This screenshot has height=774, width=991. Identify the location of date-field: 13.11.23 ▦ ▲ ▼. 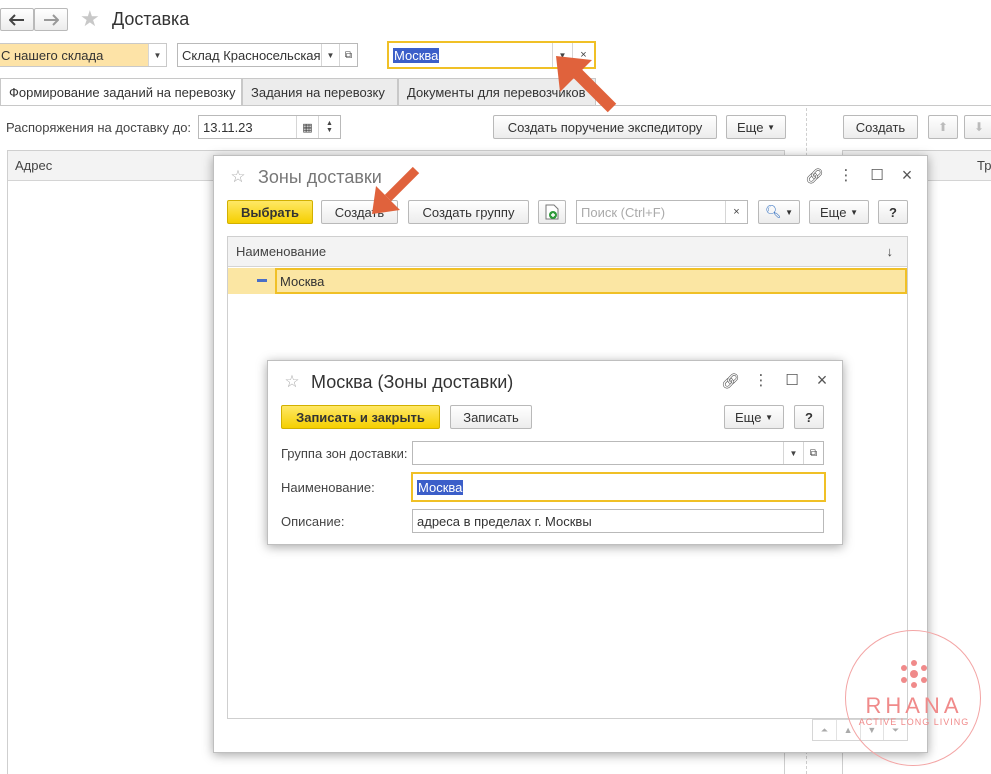
(269, 127).